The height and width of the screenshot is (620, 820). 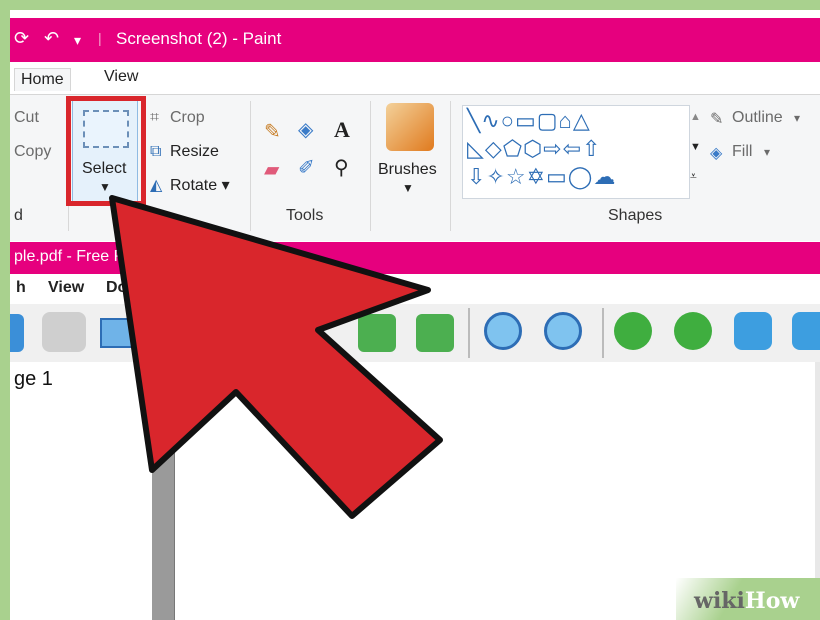 I want to click on watermark-wiki: wiki, so click(x=719, y=601).